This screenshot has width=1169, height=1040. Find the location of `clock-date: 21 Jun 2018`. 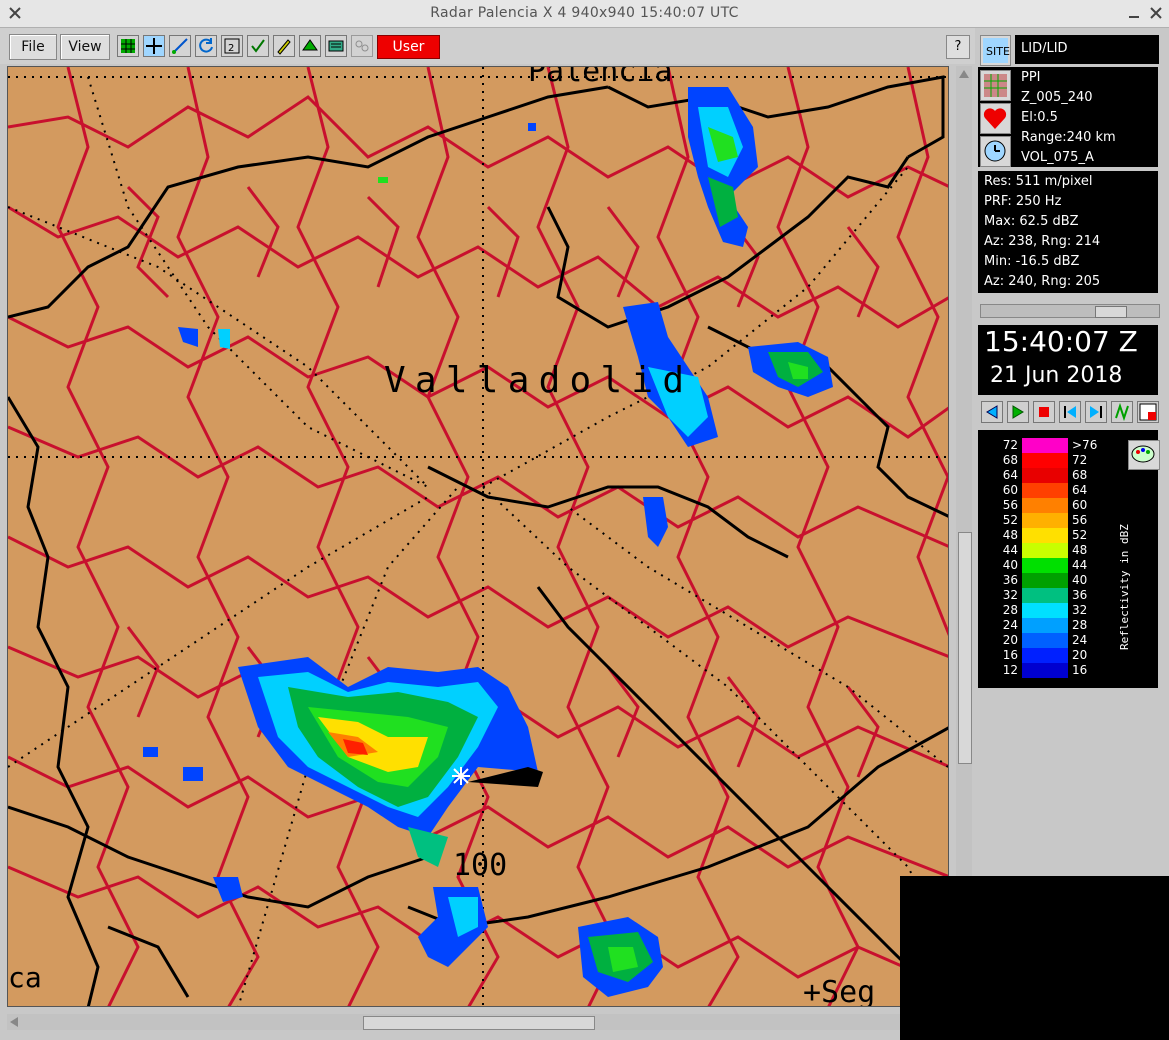

clock-date: 21 Jun 2018 is located at coordinates (1056, 375).